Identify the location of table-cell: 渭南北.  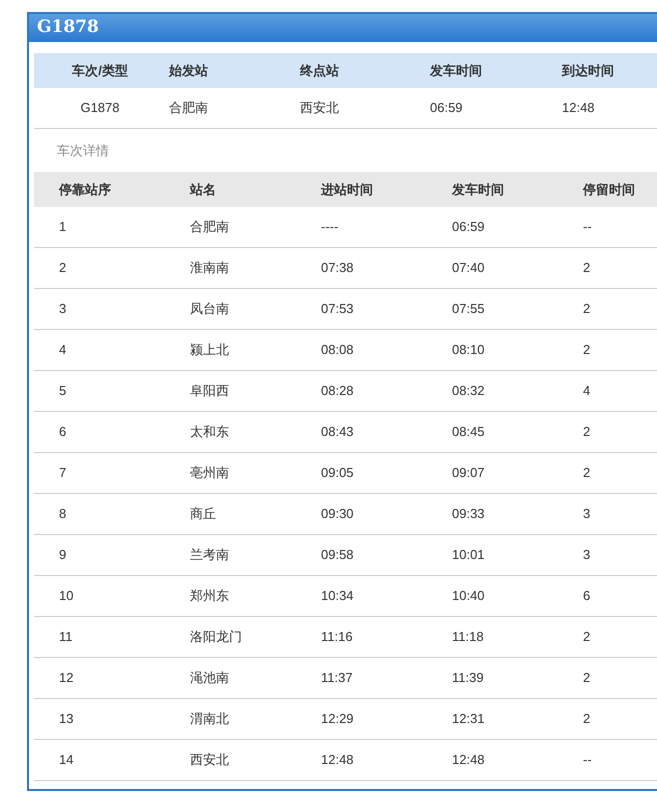
(209, 718).